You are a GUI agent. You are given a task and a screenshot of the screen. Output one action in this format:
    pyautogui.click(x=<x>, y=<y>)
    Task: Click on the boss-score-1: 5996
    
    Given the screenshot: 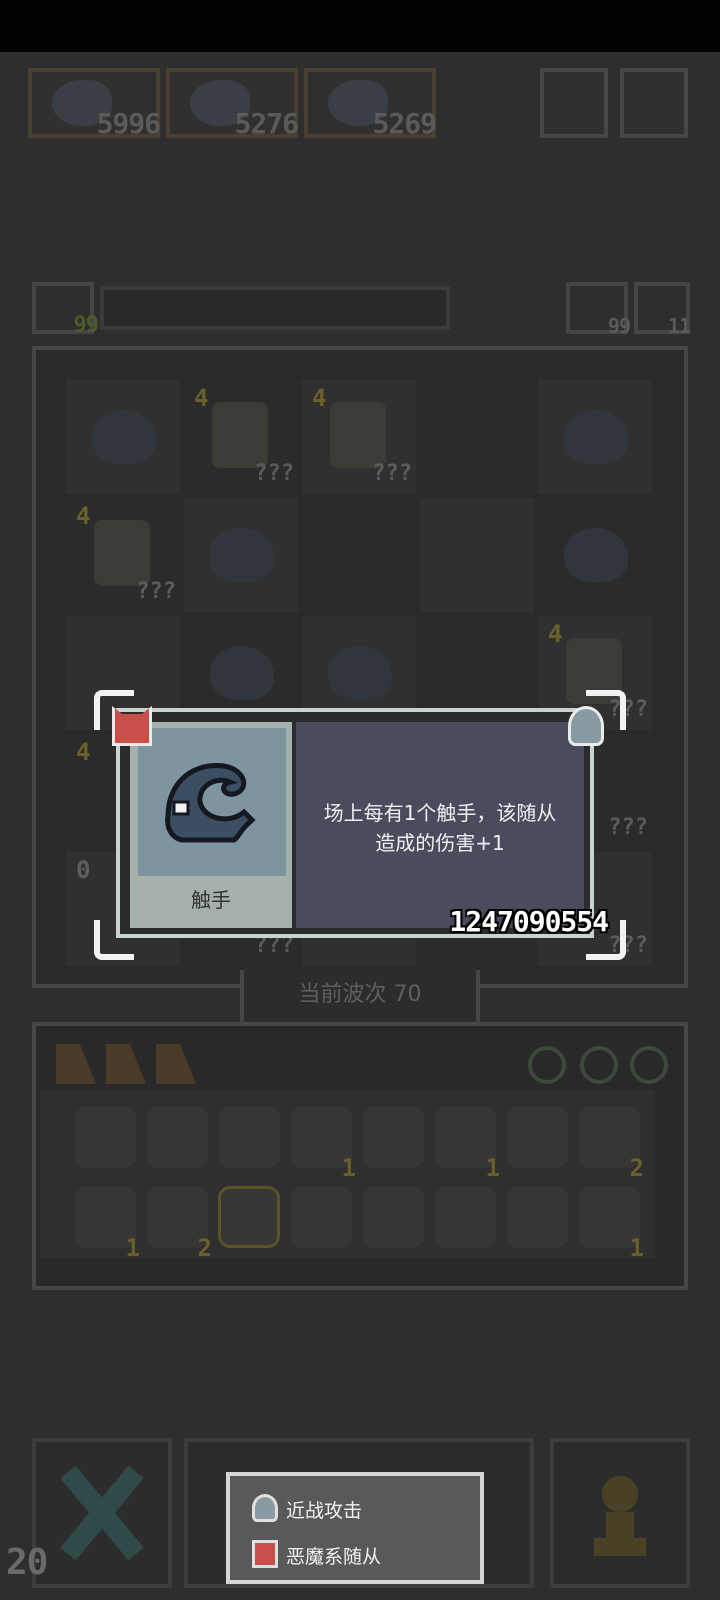 What is the action you would take?
    pyautogui.click(x=128, y=123)
    